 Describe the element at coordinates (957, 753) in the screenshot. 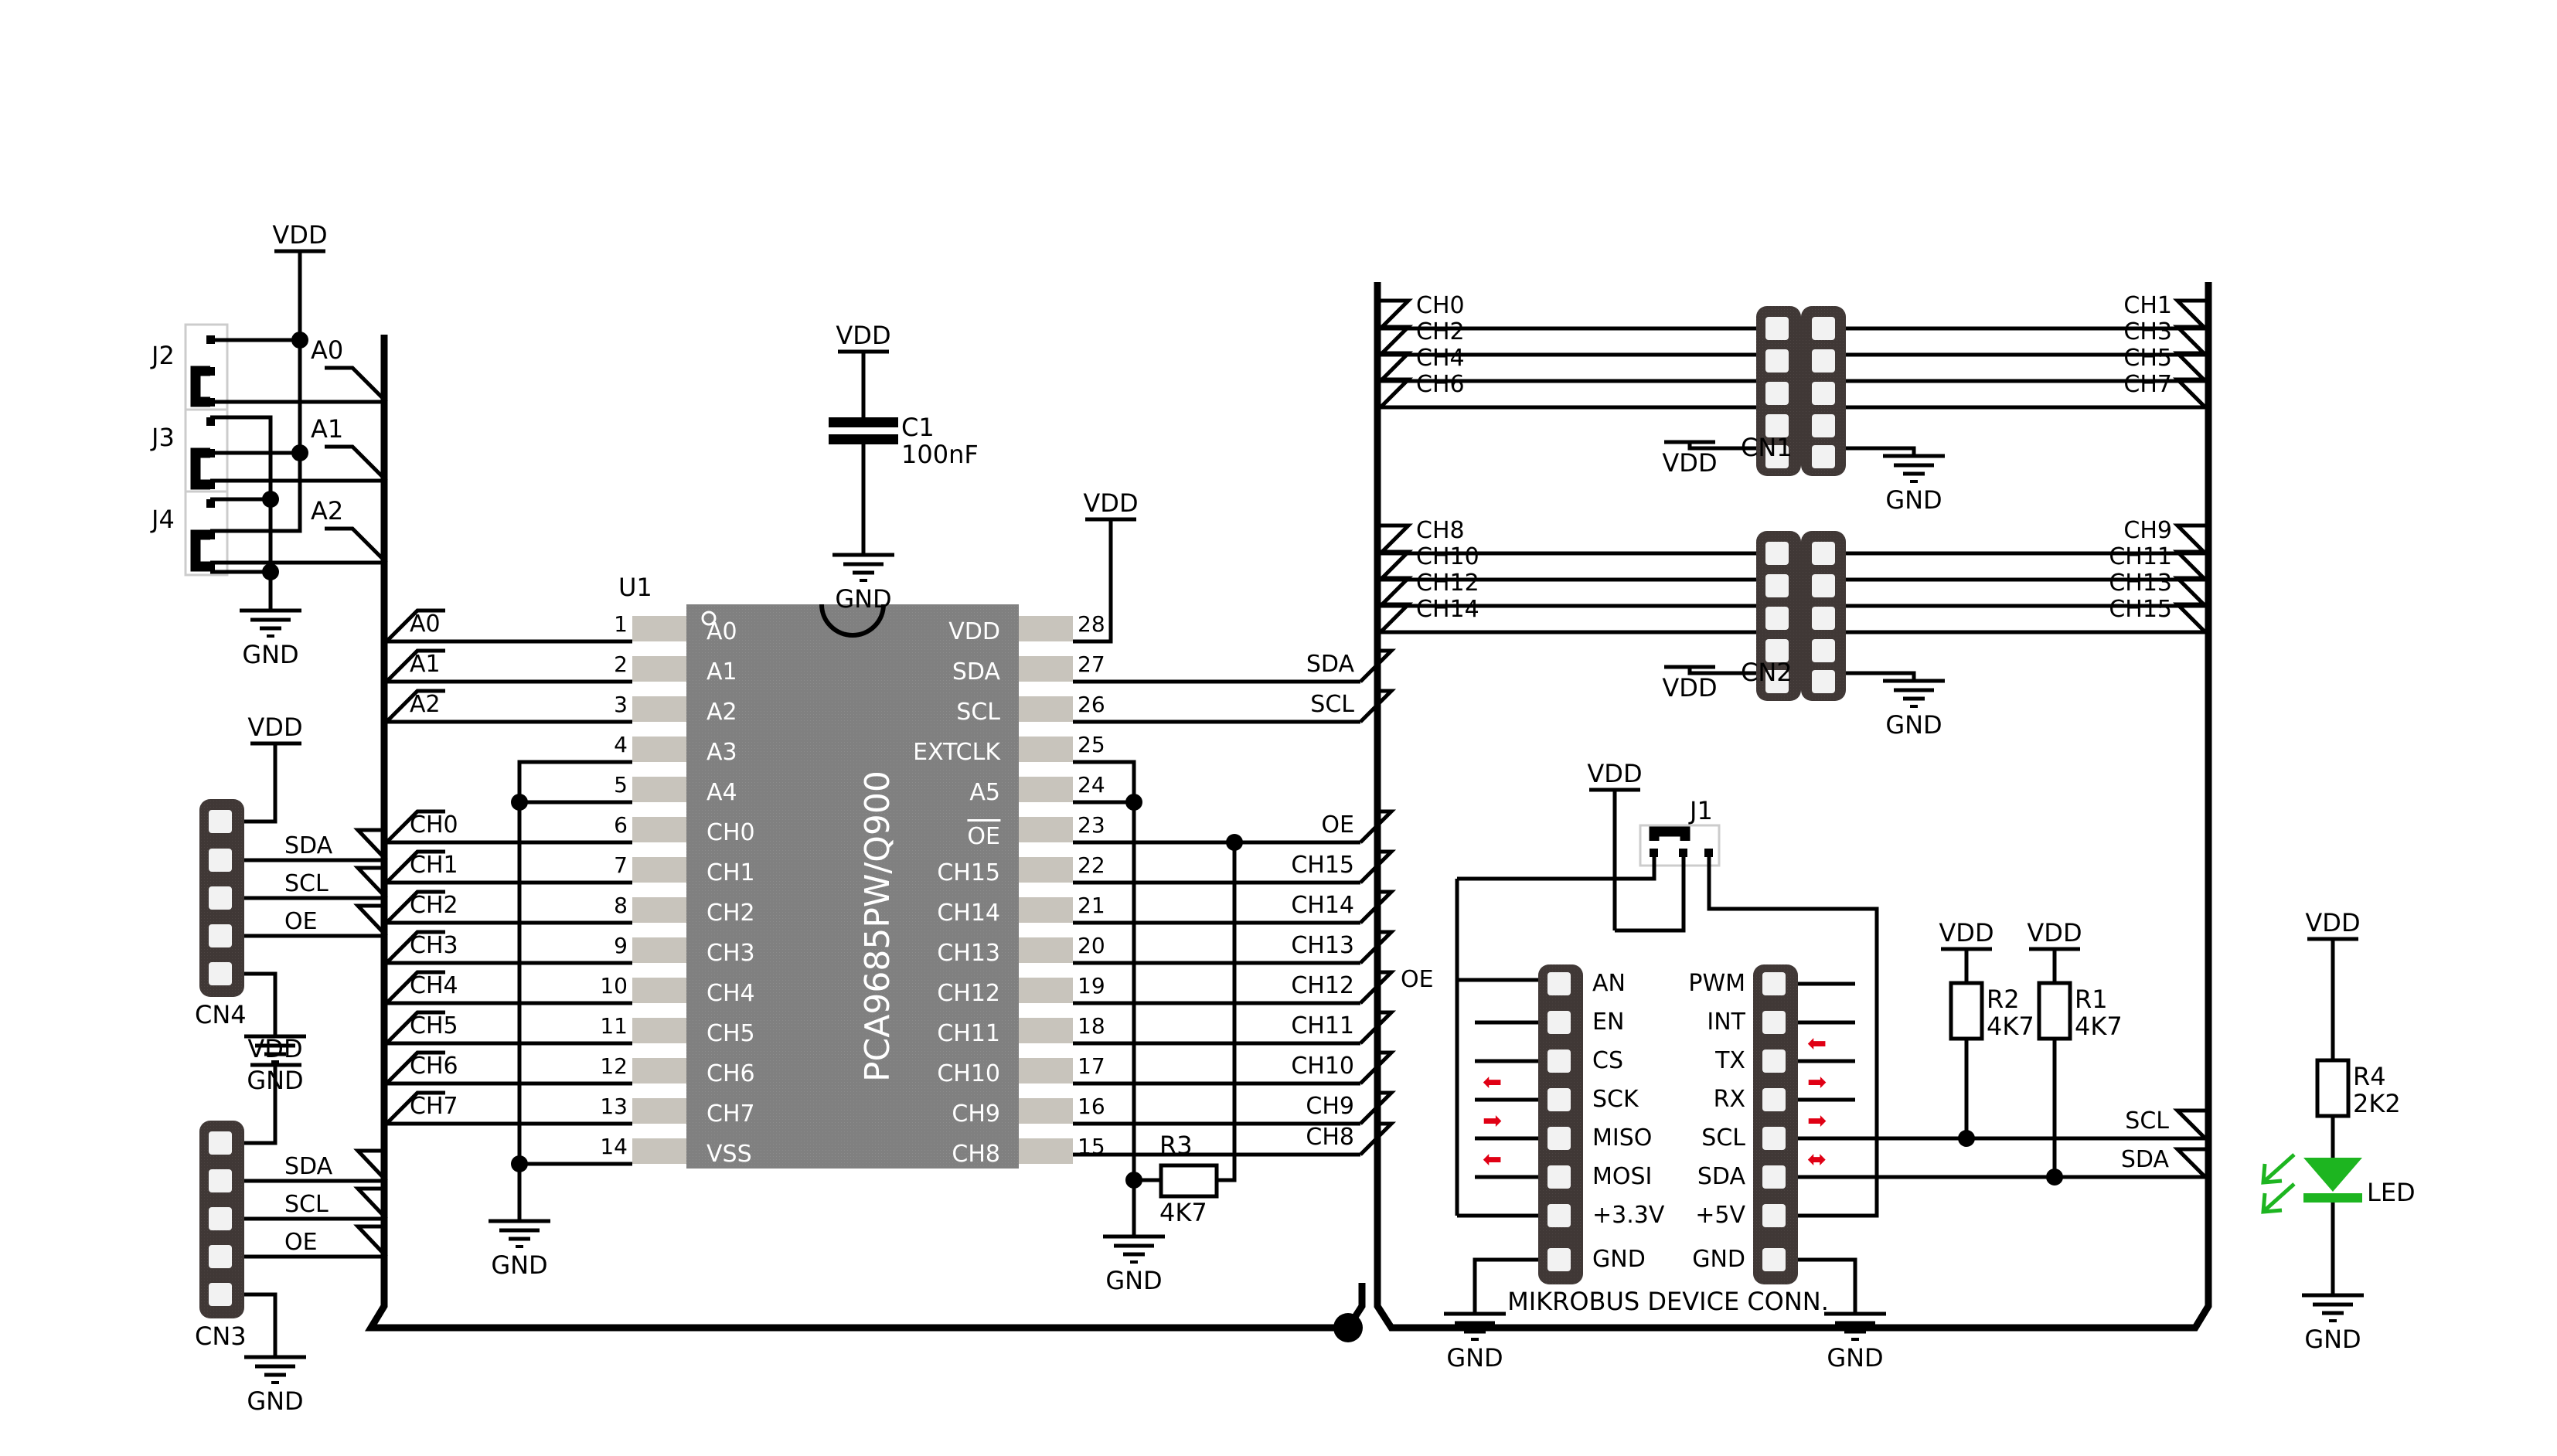

I see `u1-pin-name-25: EXTCLK` at that location.